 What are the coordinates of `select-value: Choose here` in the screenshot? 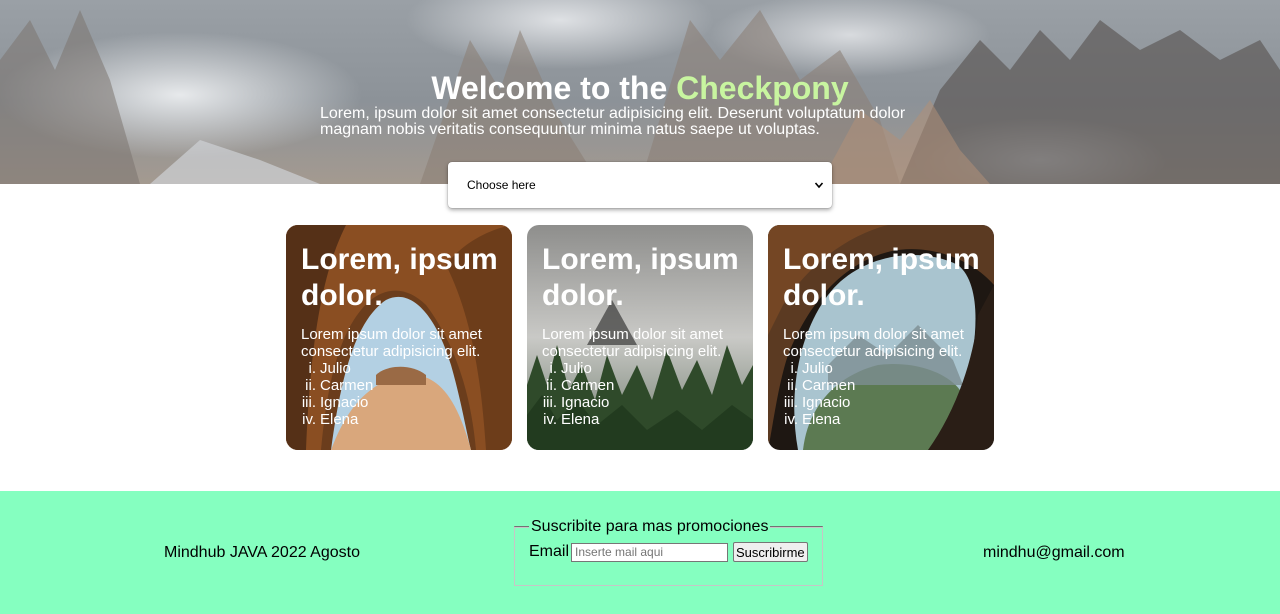 It's located at (501, 185).